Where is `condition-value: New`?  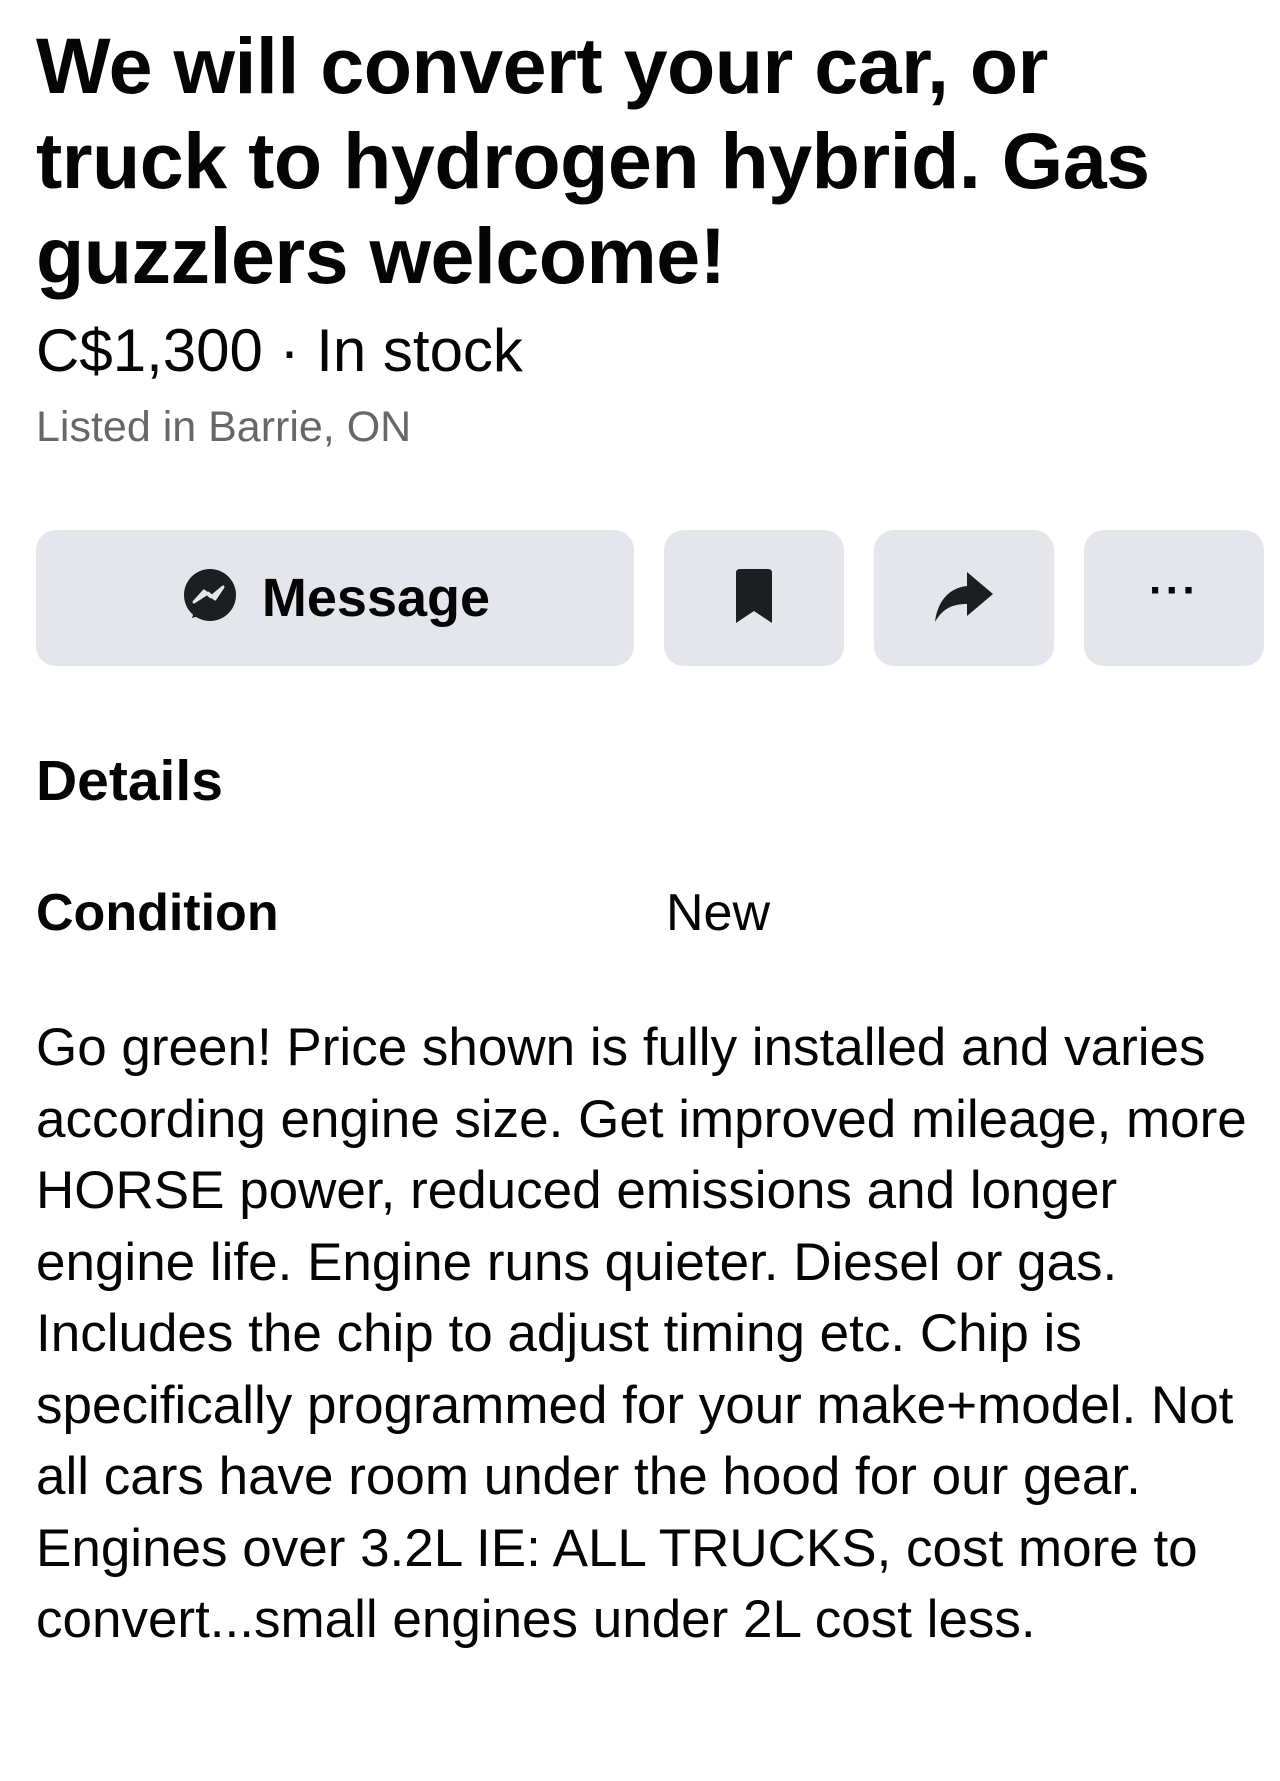 condition-value: New is located at coordinates (718, 913).